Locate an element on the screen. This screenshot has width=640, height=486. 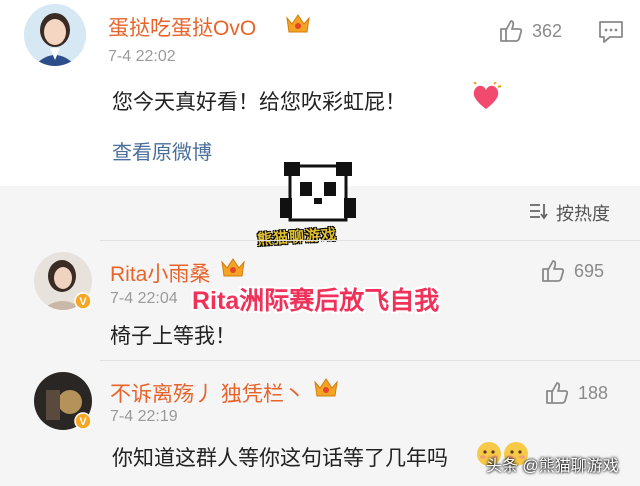
like-count: 362 is located at coordinates (547, 30).